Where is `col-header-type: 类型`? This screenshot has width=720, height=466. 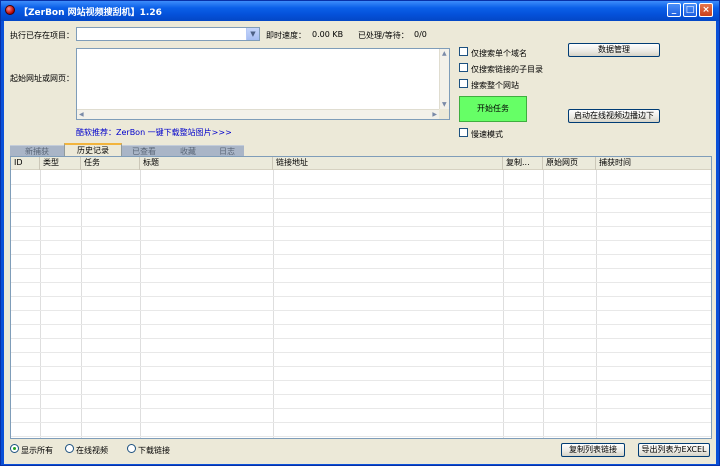 col-header-type: 类型 is located at coordinates (60, 163).